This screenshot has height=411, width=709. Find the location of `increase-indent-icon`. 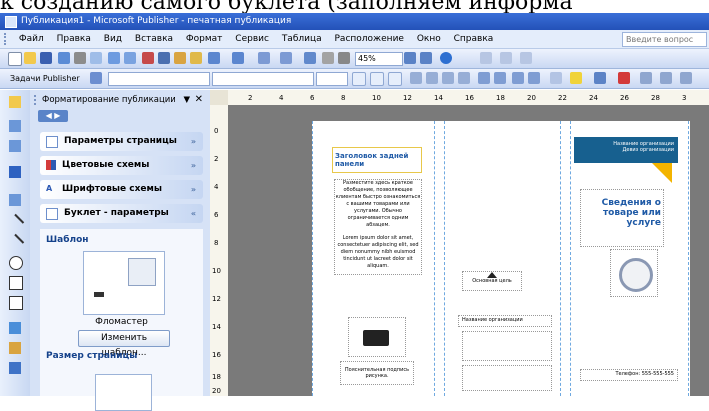

increase-indent-icon is located at coordinates (534, 78).